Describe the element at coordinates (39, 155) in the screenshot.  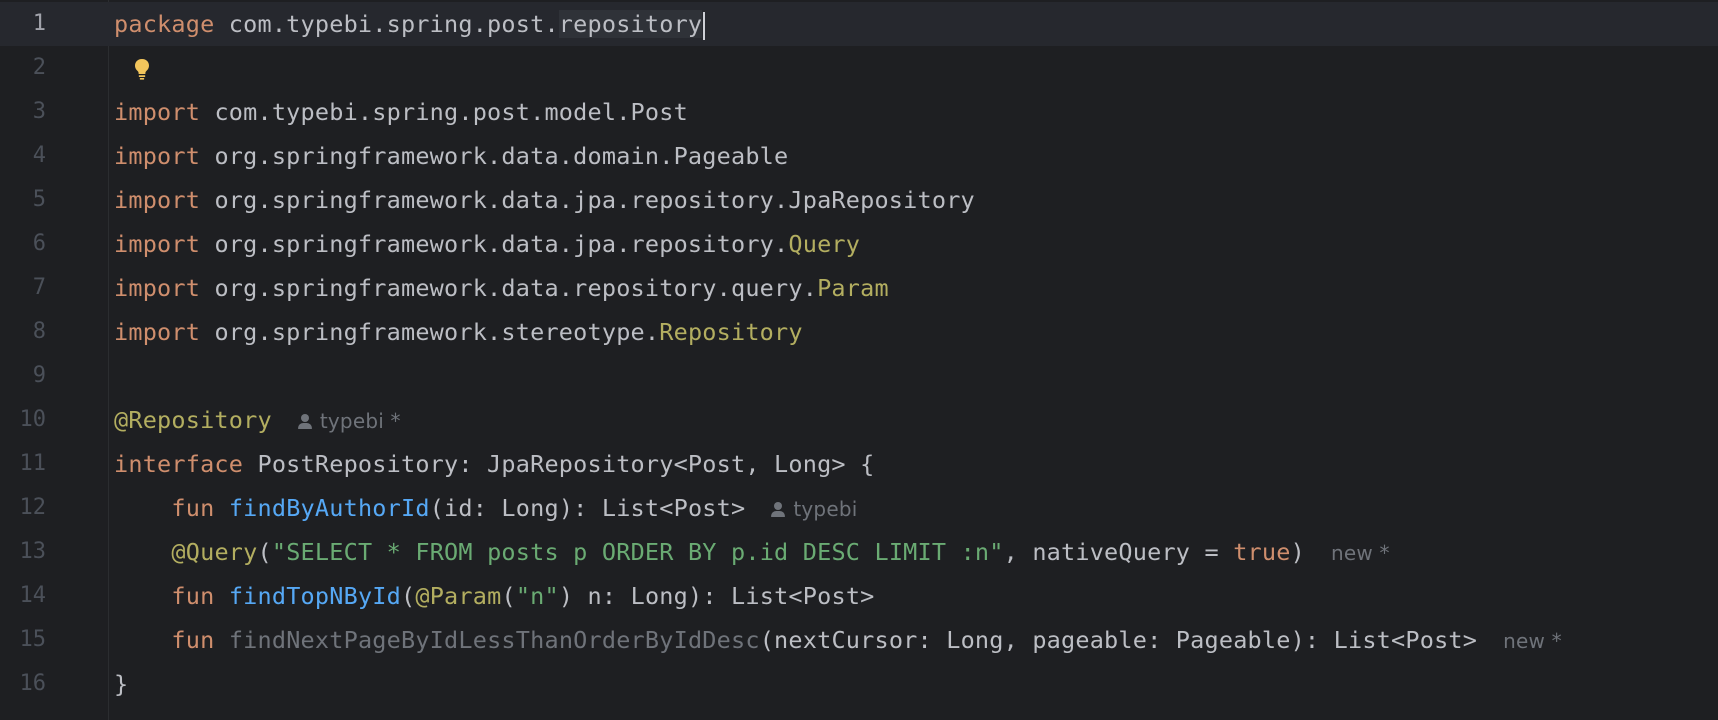
I see `line-number: 4` at that location.